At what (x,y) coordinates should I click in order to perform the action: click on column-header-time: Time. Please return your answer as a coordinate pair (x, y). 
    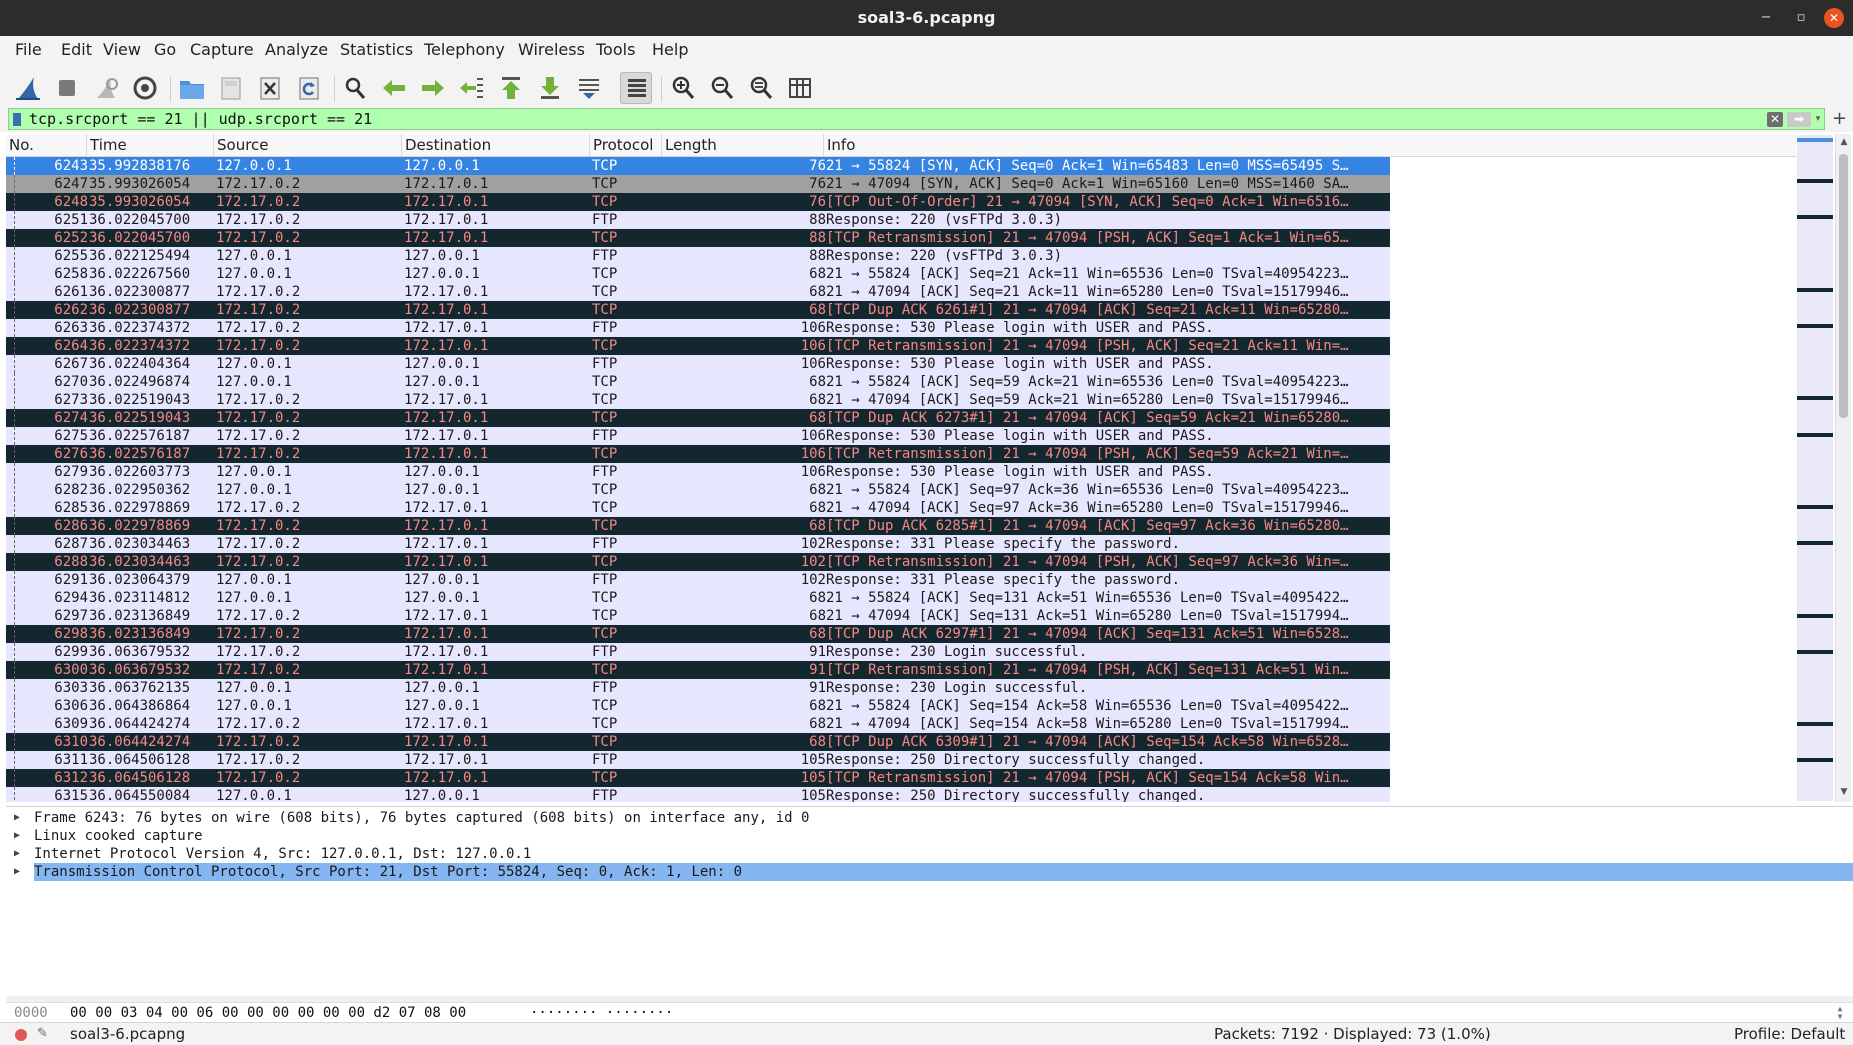
    Looking at the image, I should click on (150, 145).